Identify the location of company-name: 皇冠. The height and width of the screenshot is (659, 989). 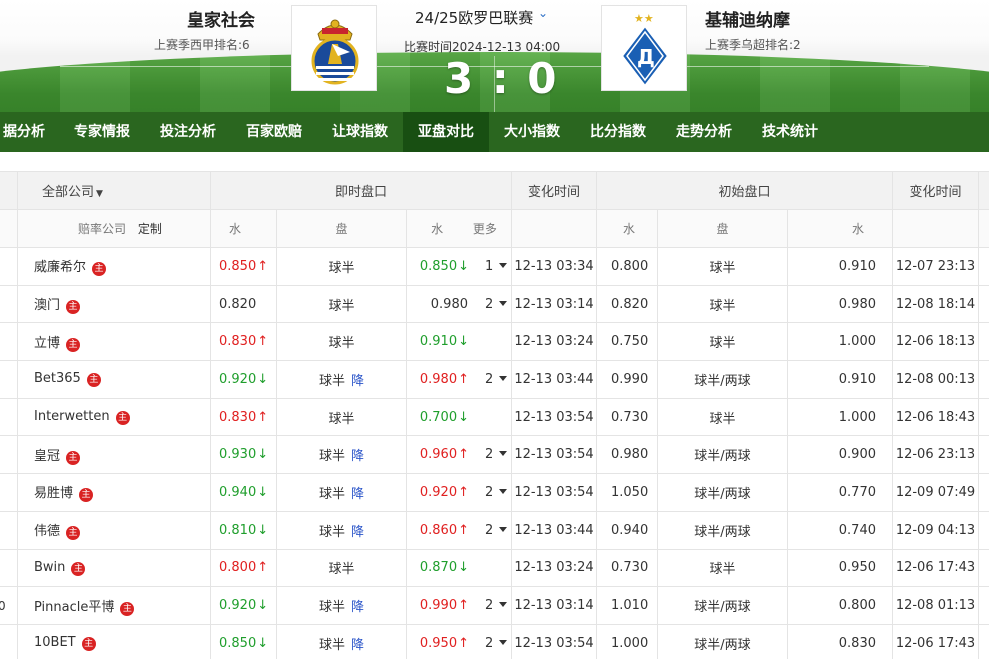
(47, 456).